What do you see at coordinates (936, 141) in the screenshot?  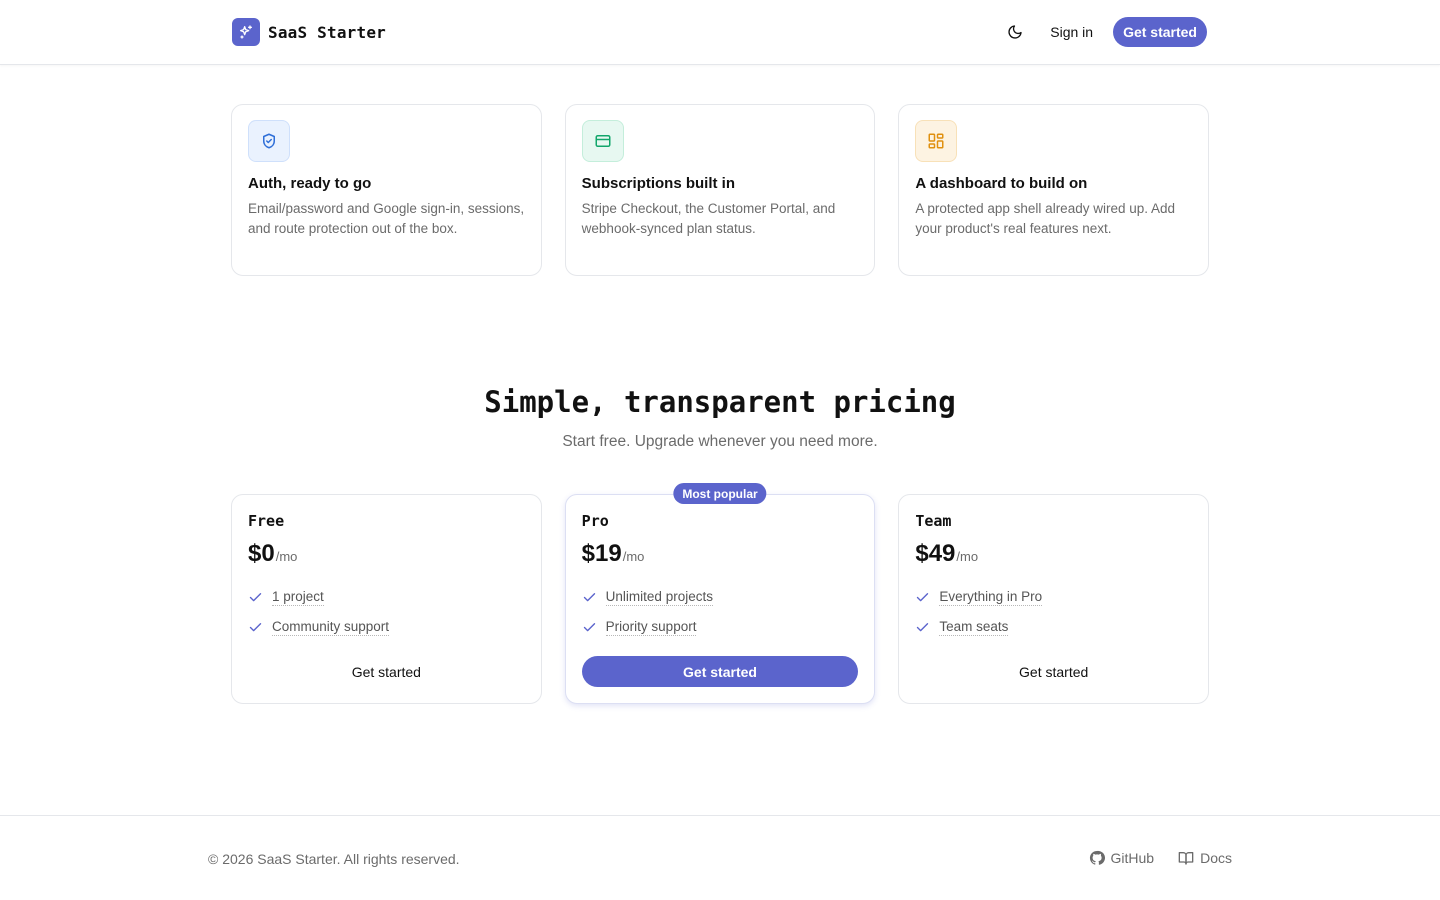 I see `layout-dashboard-icon` at bounding box center [936, 141].